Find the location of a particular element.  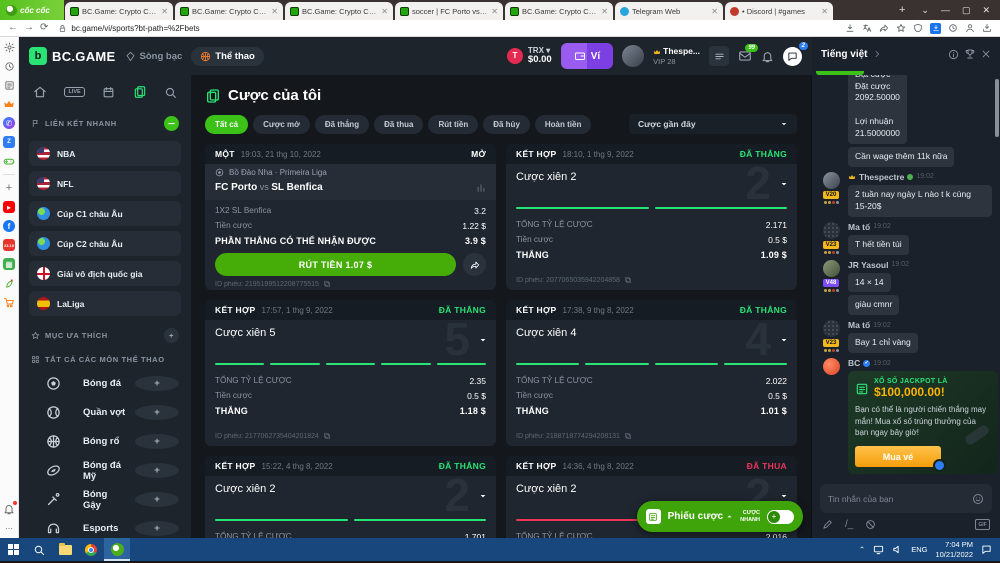

taskbar-search-icon is located at coordinates (39, 549).